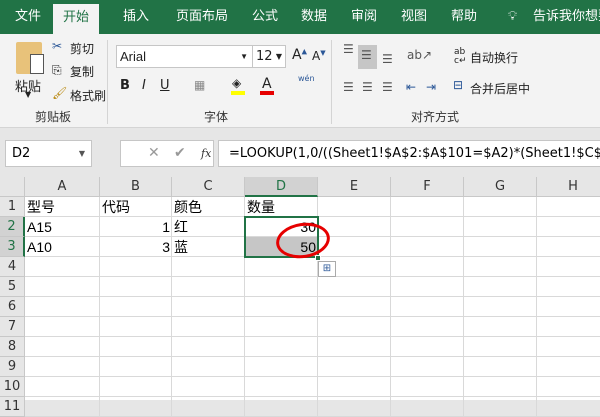 The image size is (600, 417). Describe the element at coordinates (12, 307) in the screenshot. I see `row-header-6: 6` at that location.